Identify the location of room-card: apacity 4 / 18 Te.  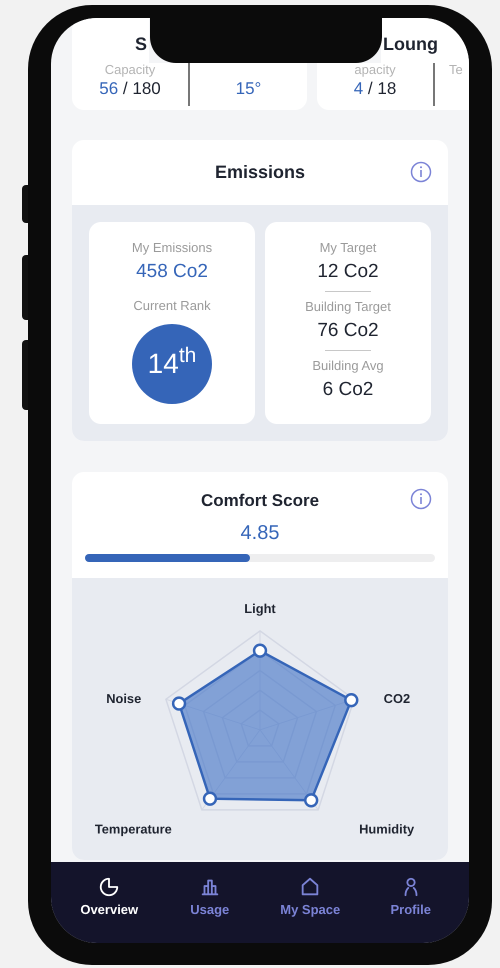
(393, 86).